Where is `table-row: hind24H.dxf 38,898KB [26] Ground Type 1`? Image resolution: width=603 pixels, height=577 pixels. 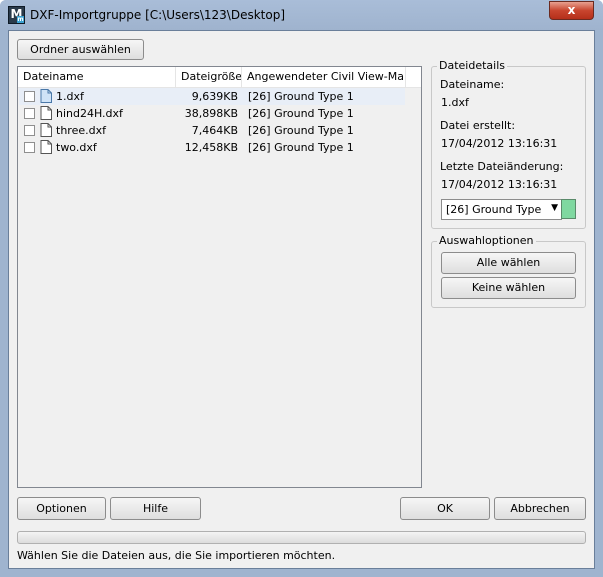 table-row: hind24H.dxf 38,898KB [26] Ground Type 1 is located at coordinates (212, 113).